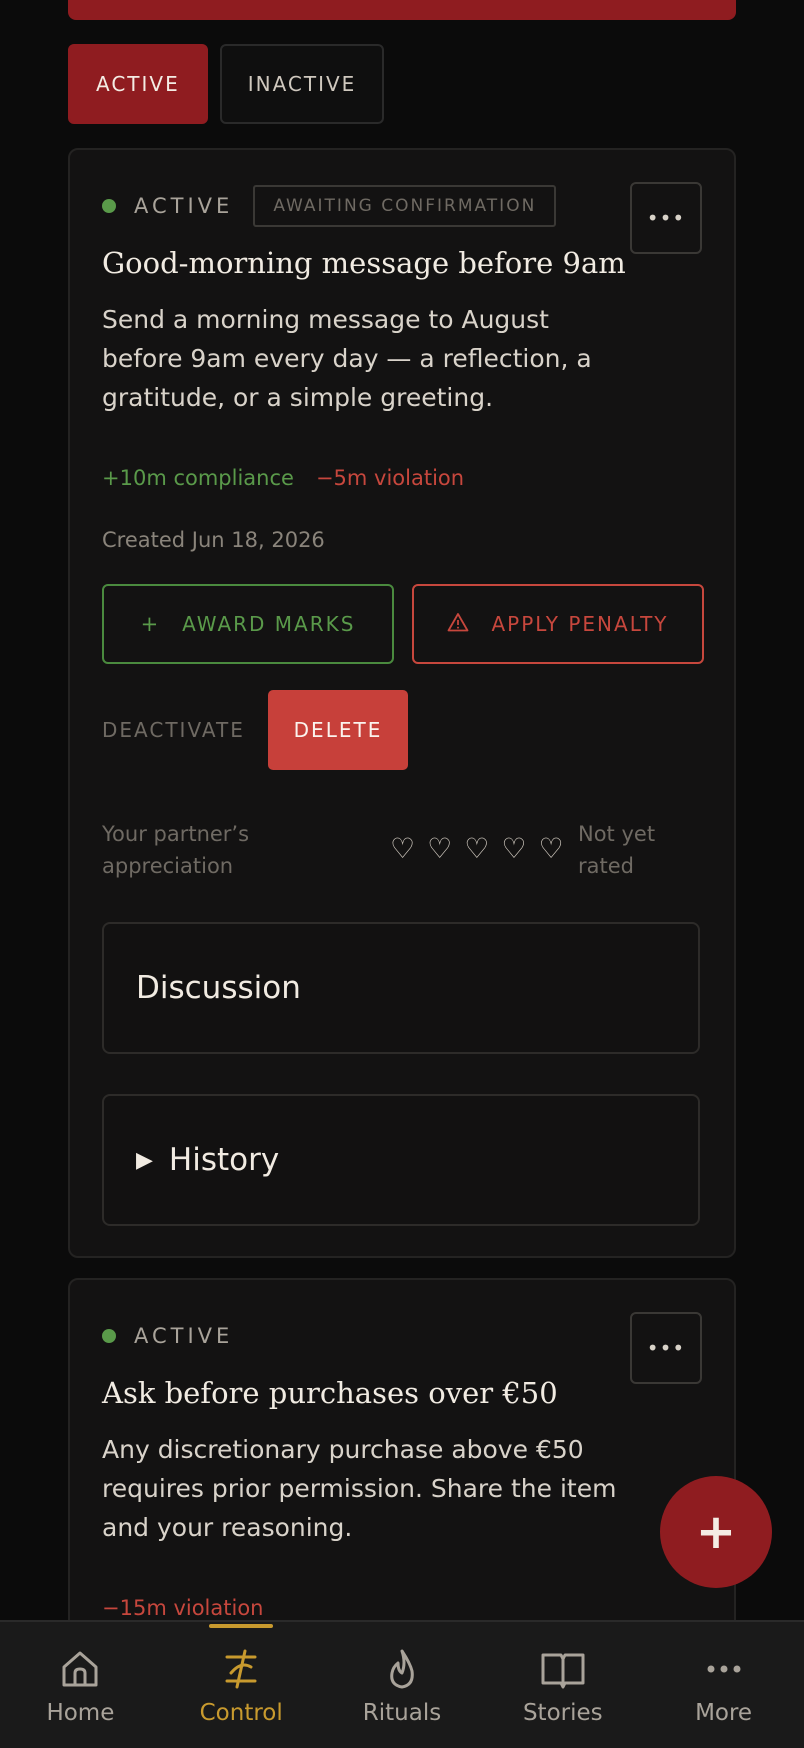 This screenshot has width=804, height=1748. Describe the element at coordinates (241, 1626) in the screenshot. I see `active-indicator` at that location.